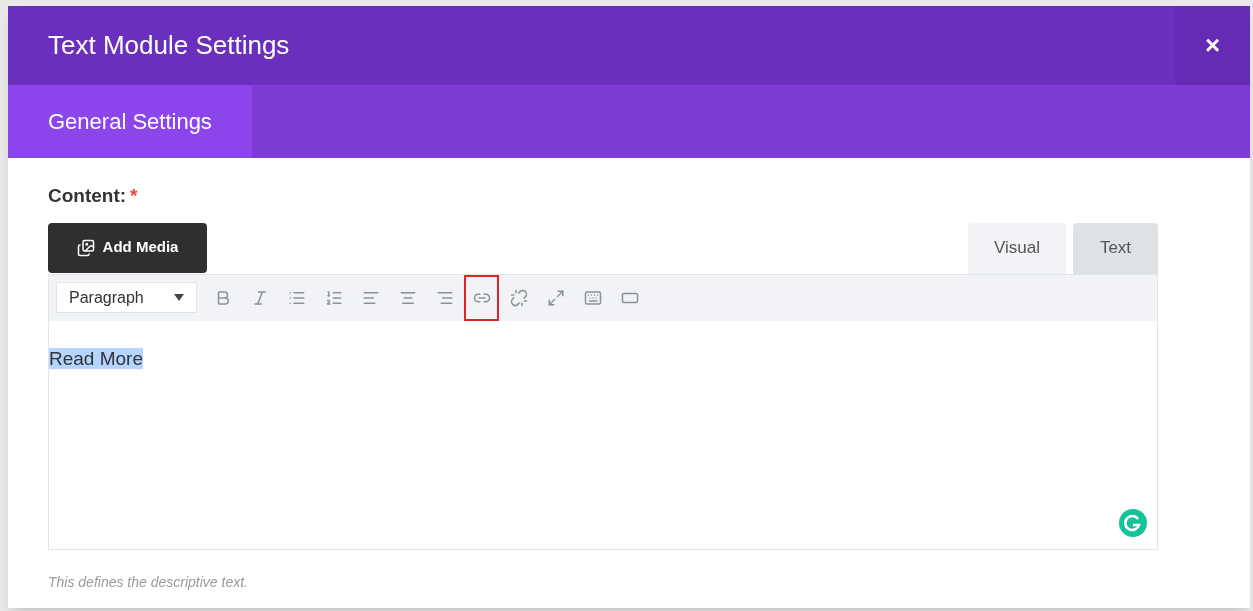  What do you see at coordinates (85, 247) in the screenshot?
I see `media-icon` at bounding box center [85, 247].